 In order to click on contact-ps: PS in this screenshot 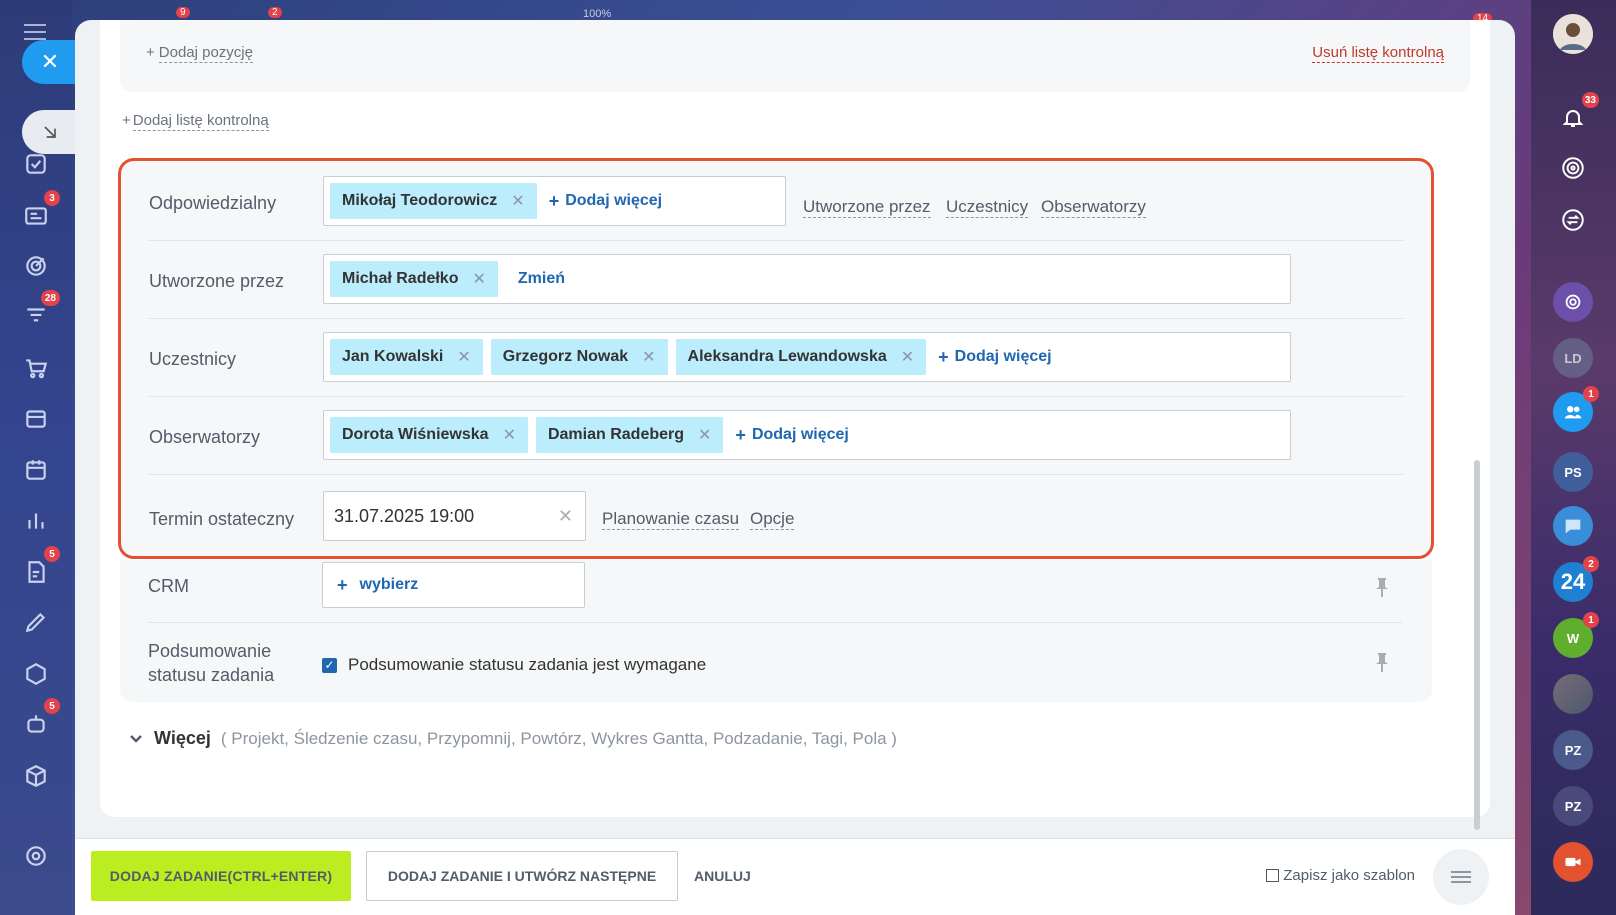, I will do `click(1573, 472)`.